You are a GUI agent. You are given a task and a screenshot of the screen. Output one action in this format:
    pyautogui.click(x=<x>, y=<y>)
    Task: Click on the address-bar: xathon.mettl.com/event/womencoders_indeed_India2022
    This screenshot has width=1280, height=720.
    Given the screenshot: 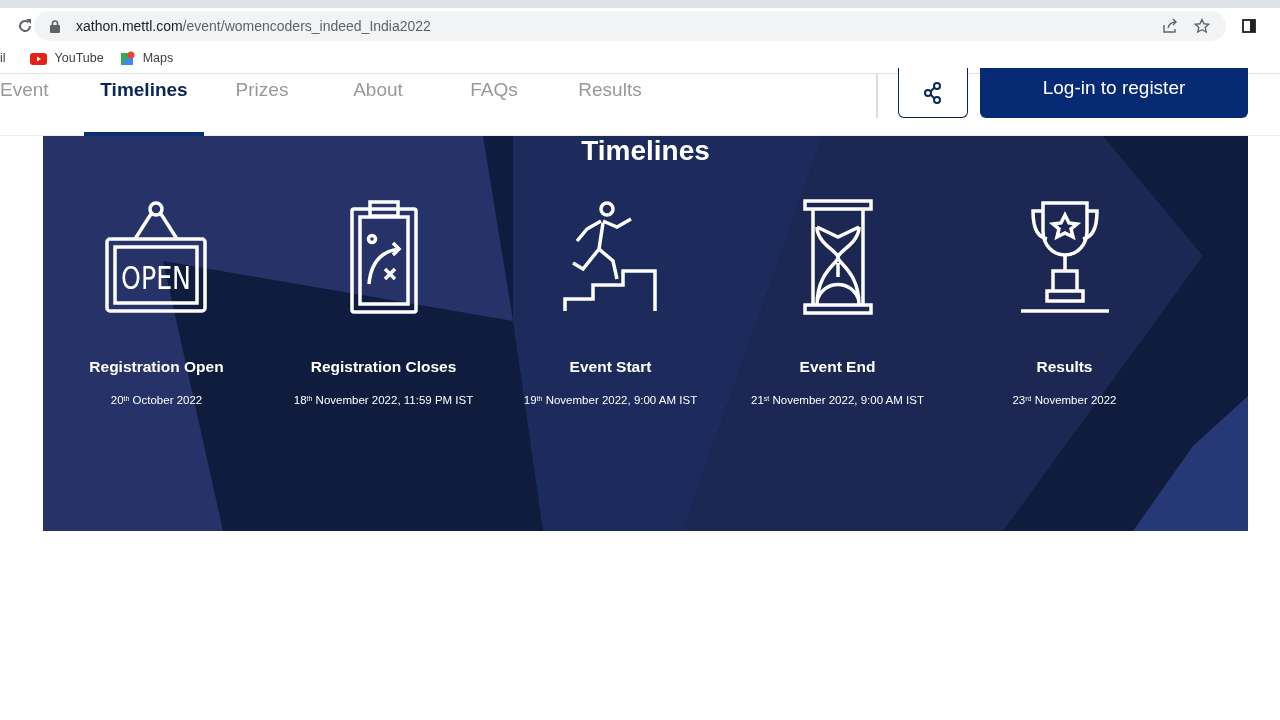 What is the action you would take?
    pyautogui.click(x=630, y=26)
    